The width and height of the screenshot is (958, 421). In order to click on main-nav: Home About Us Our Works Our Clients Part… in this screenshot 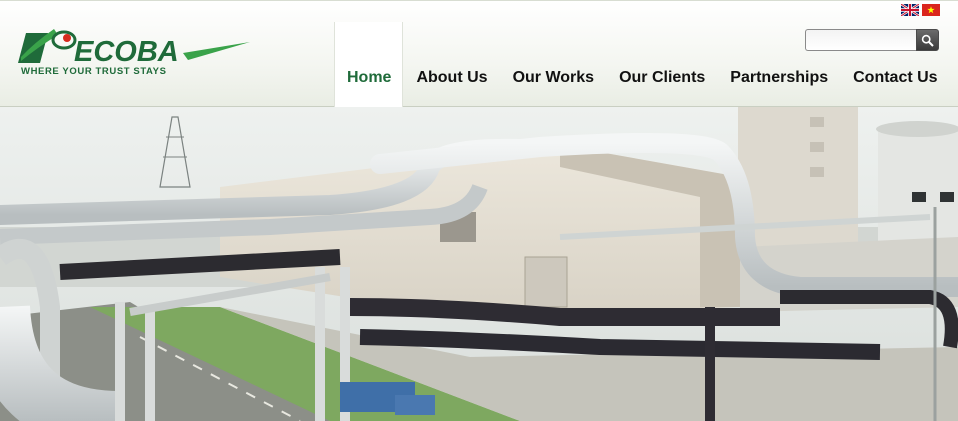, I will do `click(636, 65)`.